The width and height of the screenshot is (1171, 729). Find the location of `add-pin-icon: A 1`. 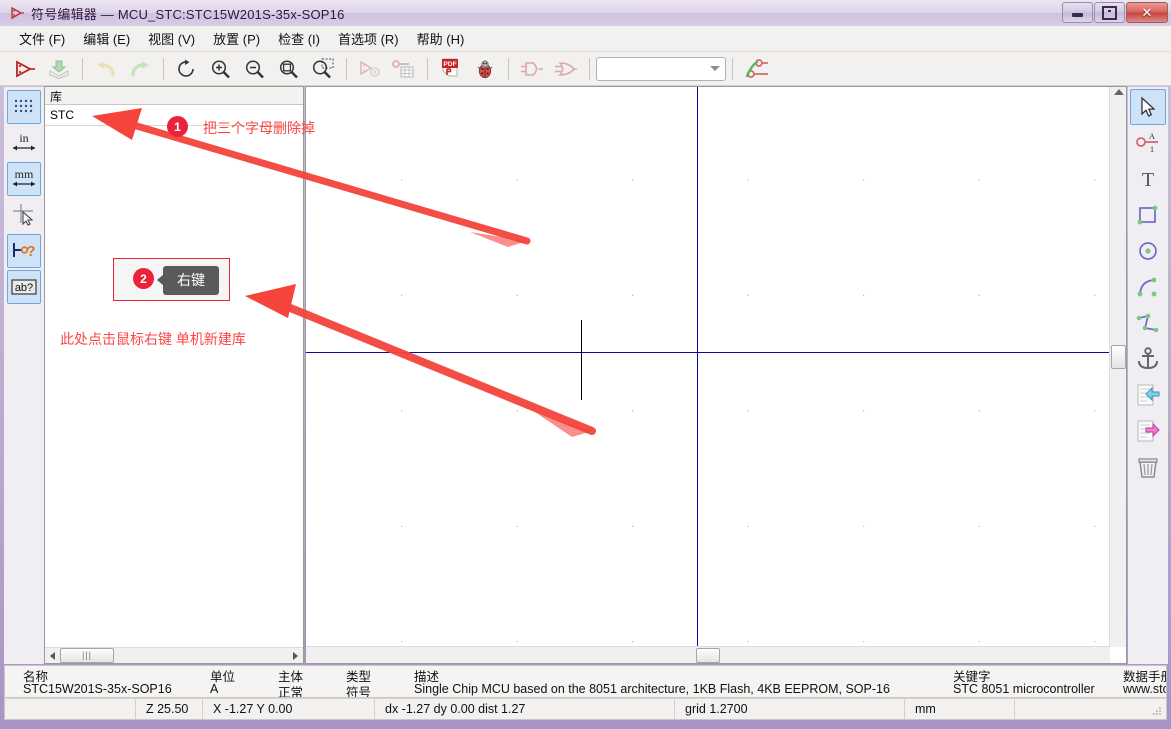

add-pin-icon: A 1 is located at coordinates (1147, 142).